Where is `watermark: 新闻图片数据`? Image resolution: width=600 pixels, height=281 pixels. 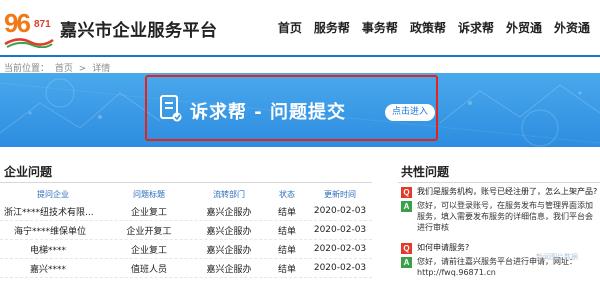 watermark: 新闻图片数据 is located at coordinates (557, 257).